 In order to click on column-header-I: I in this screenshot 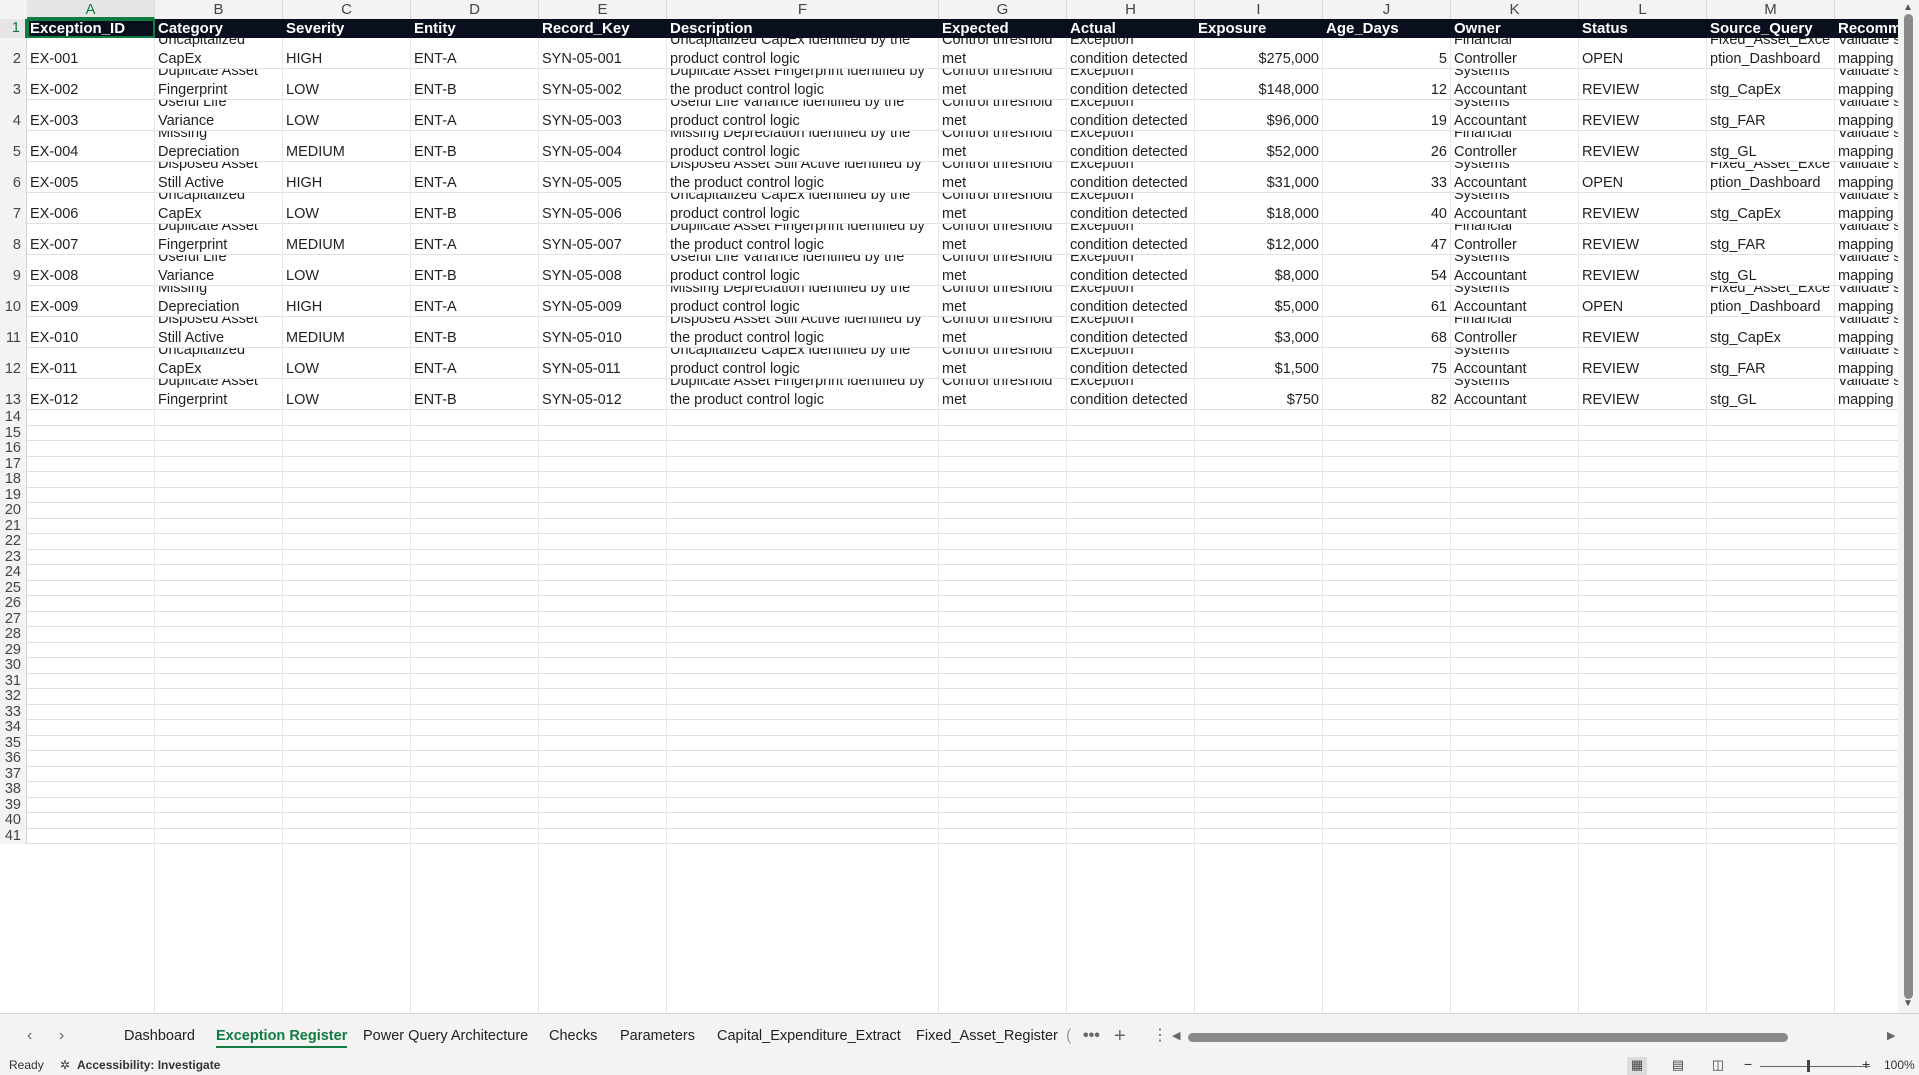, I will do `click(1259, 9)`.